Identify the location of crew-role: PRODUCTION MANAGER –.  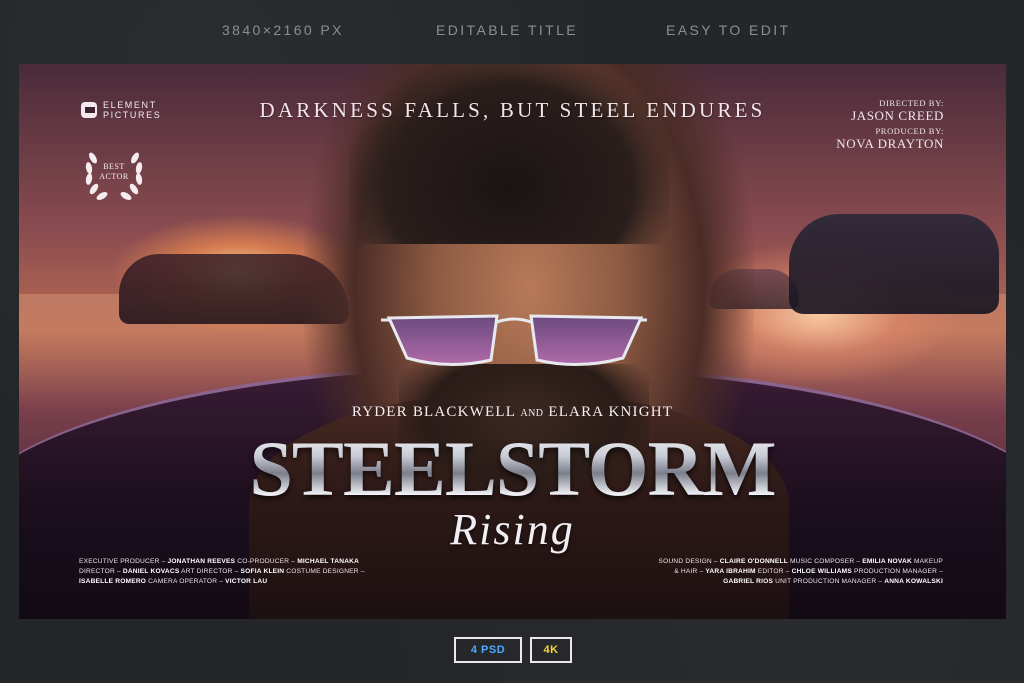
(897, 571).